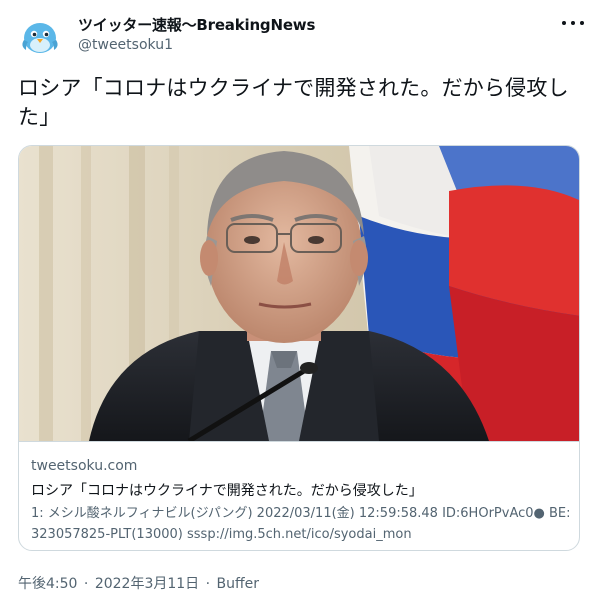 The height and width of the screenshot is (610, 598). What do you see at coordinates (125, 45) in the screenshot?
I see `author-handle: @tweetsoku1` at bounding box center [125, 45].